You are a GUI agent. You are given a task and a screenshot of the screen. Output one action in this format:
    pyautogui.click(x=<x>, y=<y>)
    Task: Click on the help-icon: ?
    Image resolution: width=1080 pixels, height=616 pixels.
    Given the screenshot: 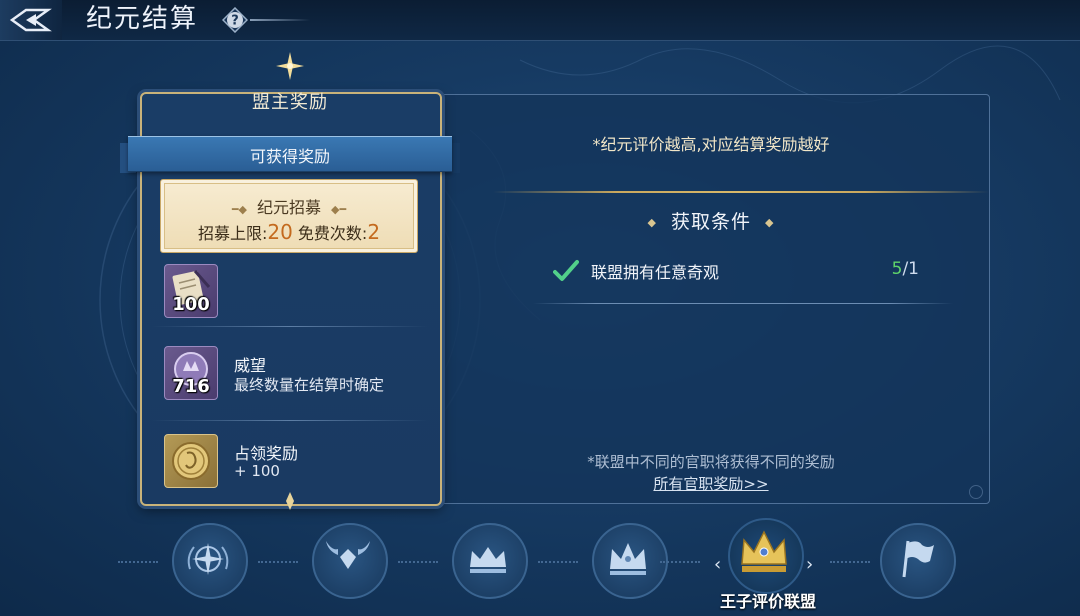 What is the action you would take?
    pyautogui.click(x=235, y=20)
    